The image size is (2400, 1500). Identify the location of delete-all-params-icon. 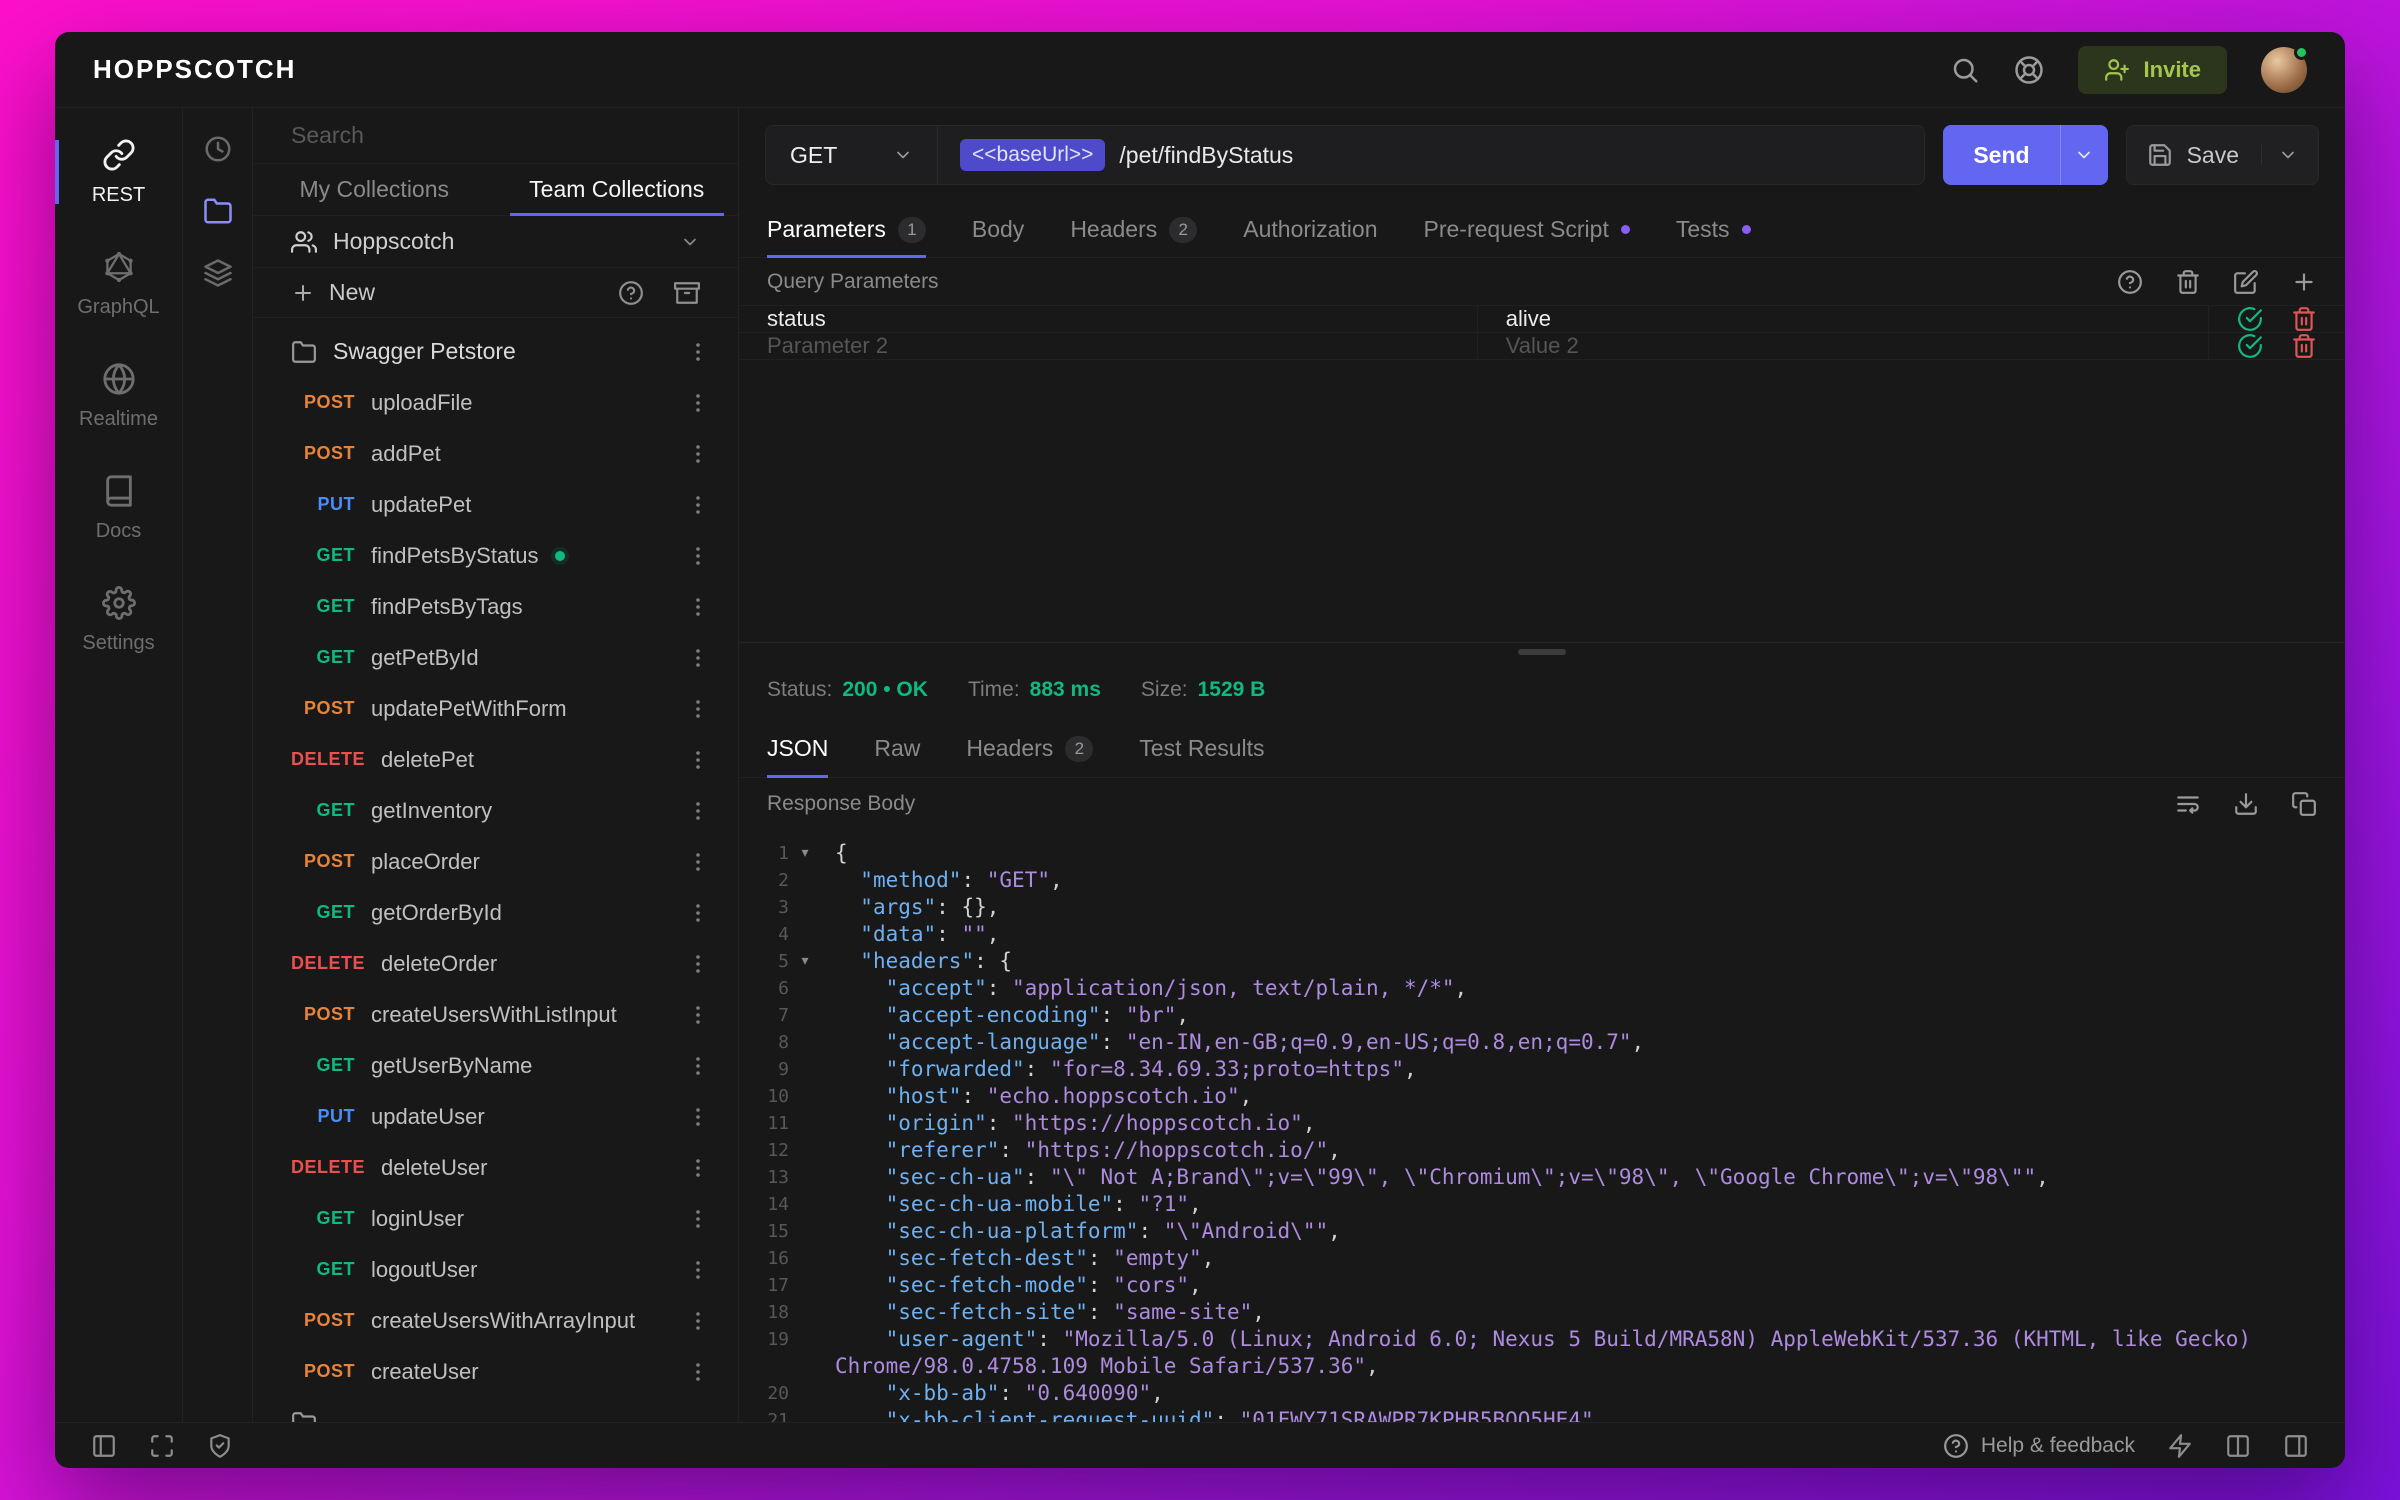
(2188, 282).